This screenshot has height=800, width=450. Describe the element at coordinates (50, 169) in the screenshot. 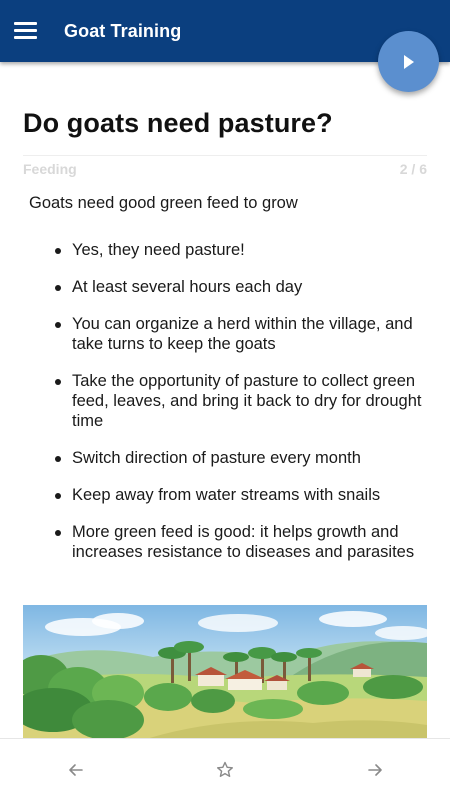

I see `lesson-category: Feeding` at that location.